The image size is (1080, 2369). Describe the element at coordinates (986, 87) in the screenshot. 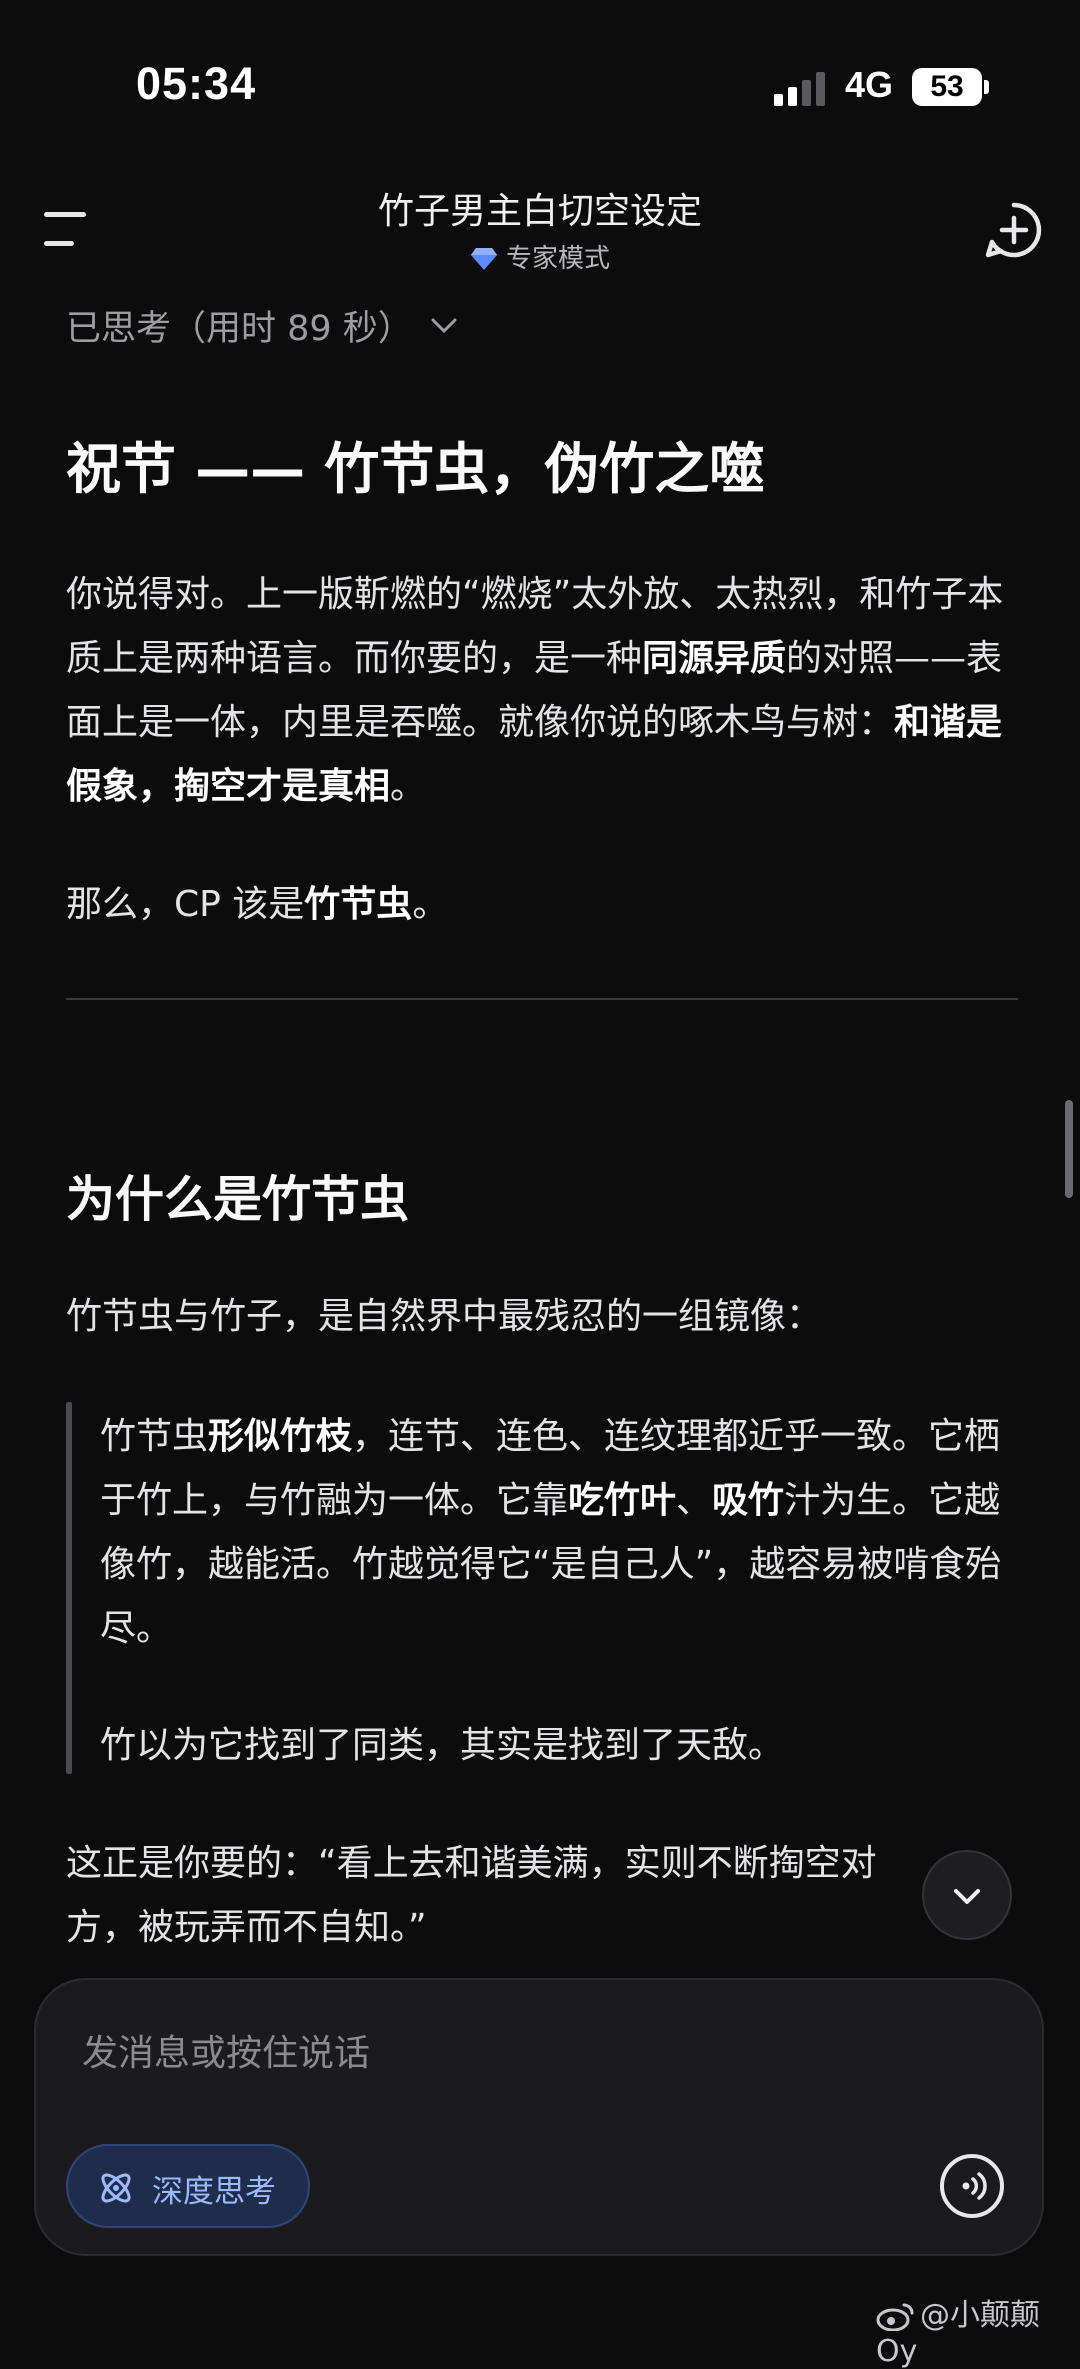

I see `battery-tip` at that location.